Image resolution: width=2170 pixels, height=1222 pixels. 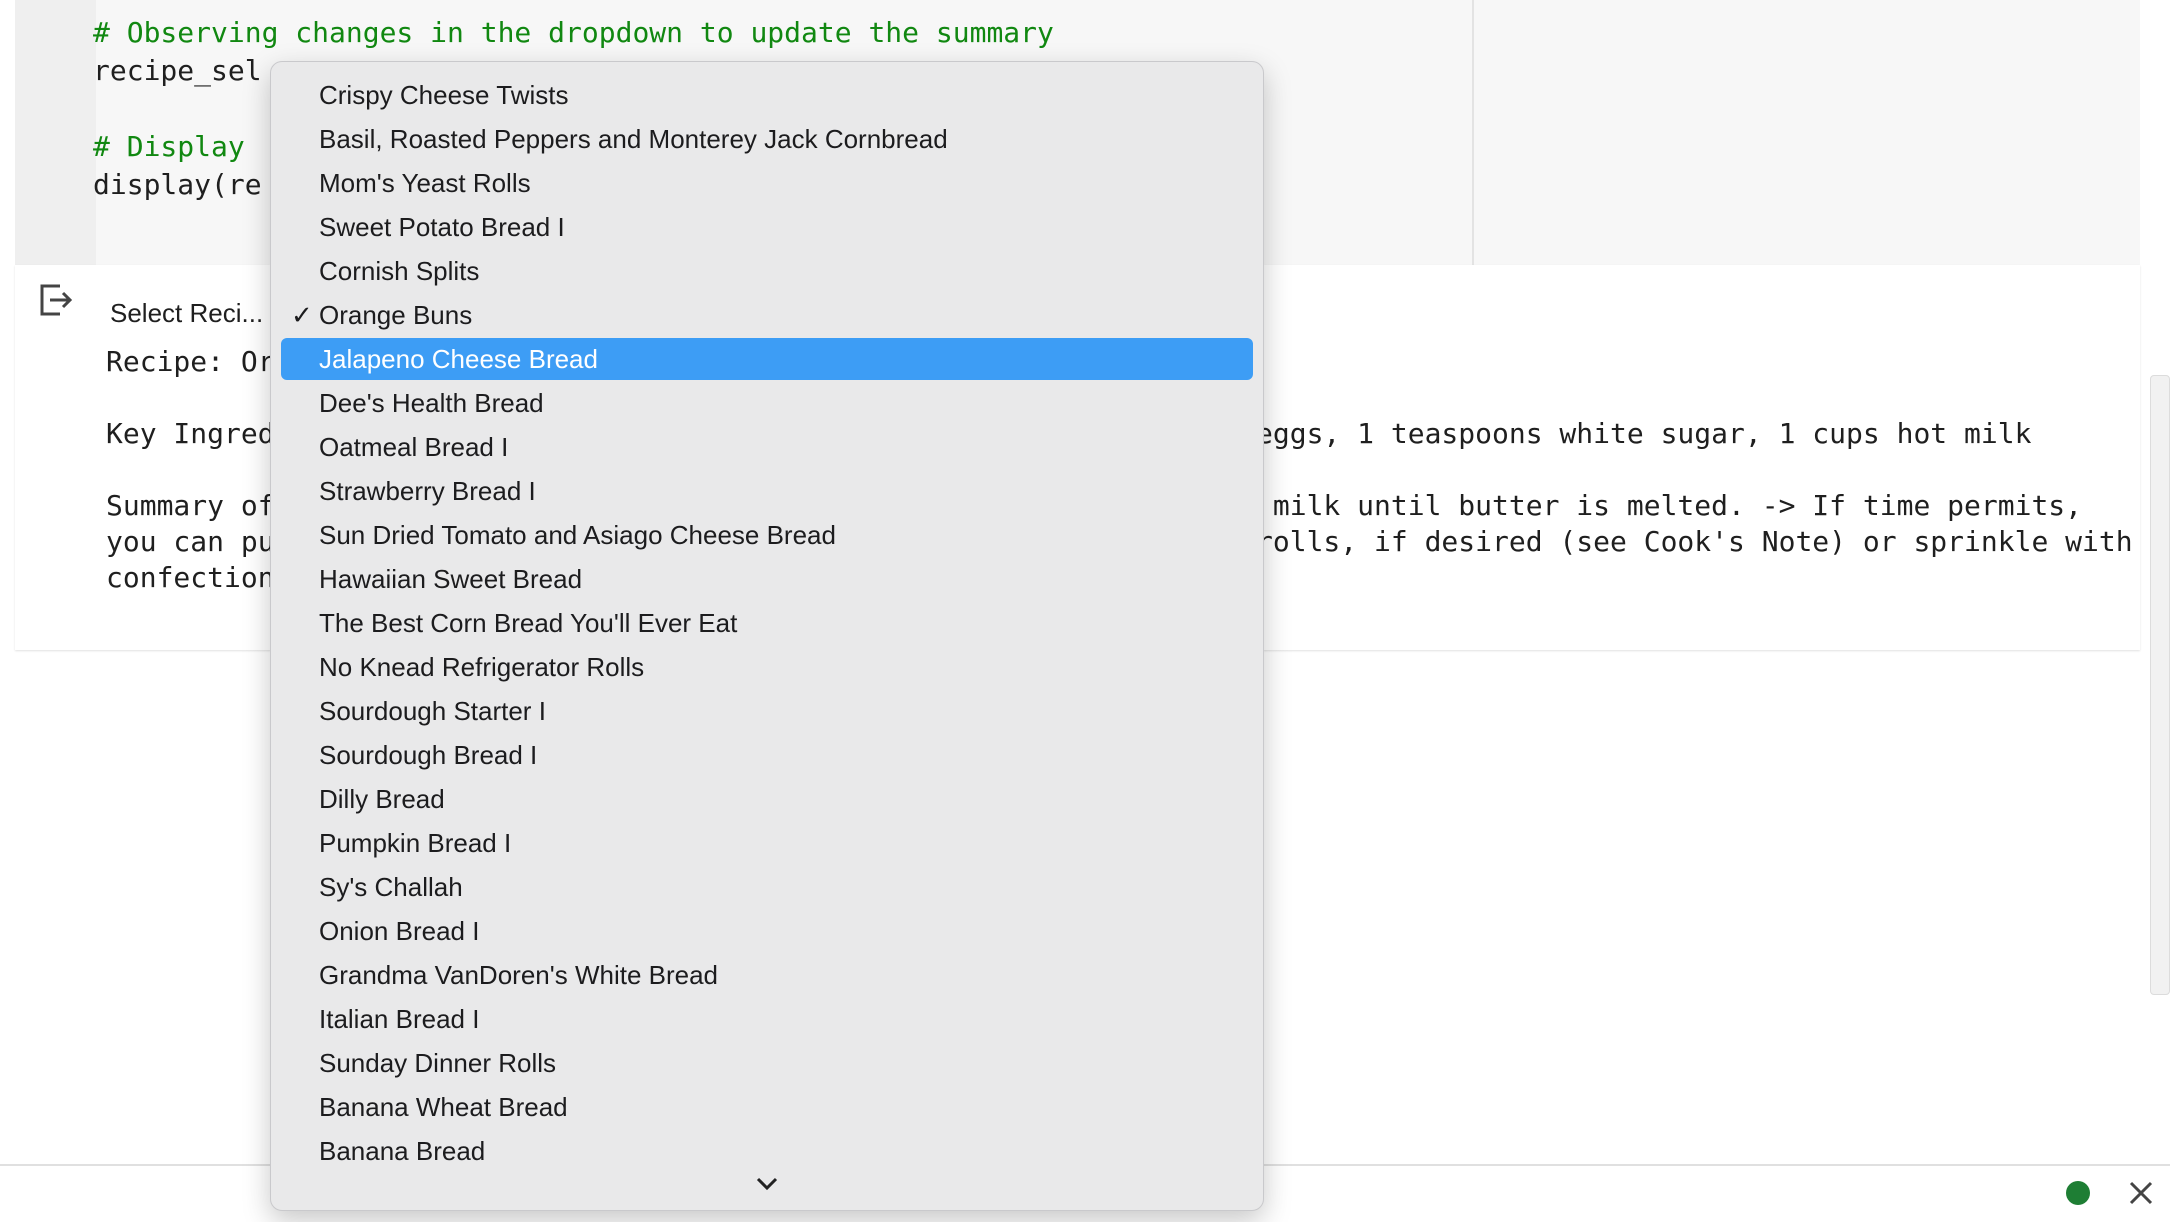 What do you see at coordinates (767, 315) in the screenshot?
I see `dropdown-option: ✓ Orange Buns` at bounding box center [767, 315].